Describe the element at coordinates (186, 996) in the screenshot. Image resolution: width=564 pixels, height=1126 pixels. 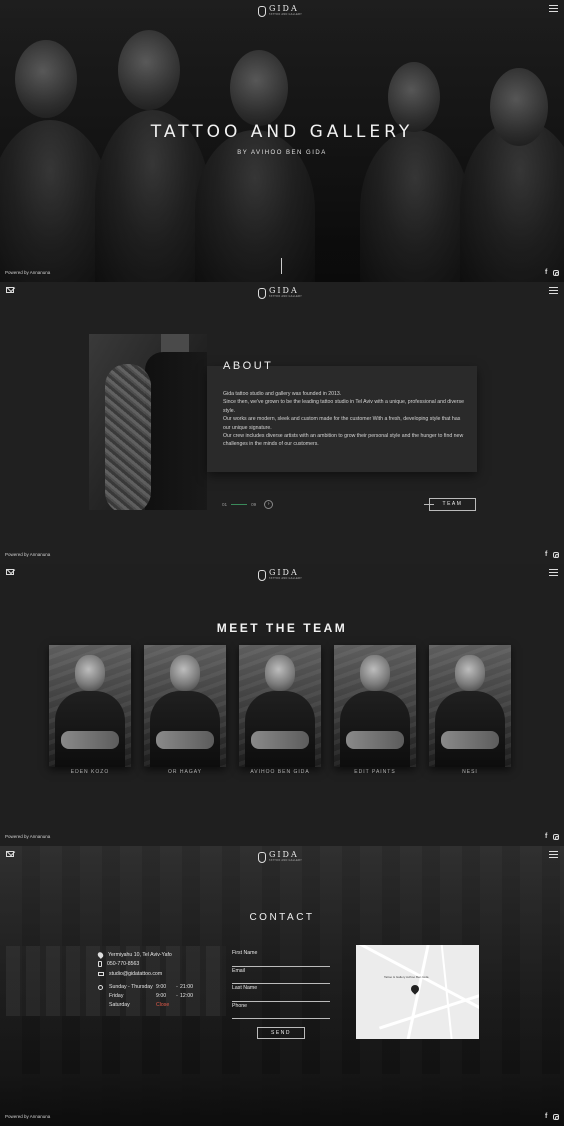
I see `hours-close: 12:00` at that location.